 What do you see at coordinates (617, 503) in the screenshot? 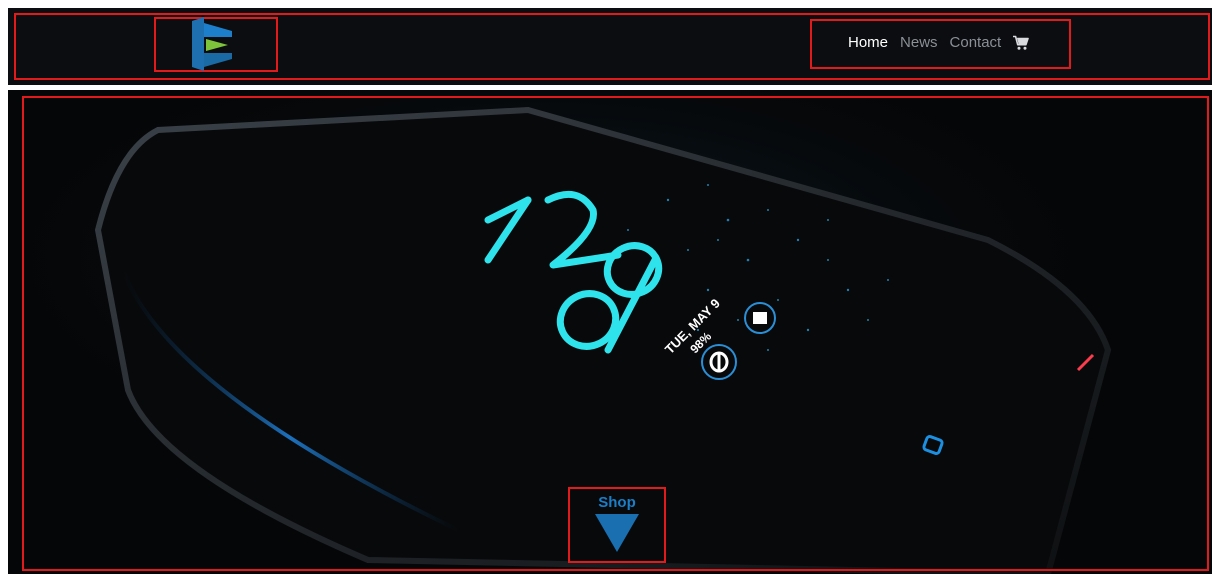
I see `shop-label: Shop` at bounding box center [617, 503].